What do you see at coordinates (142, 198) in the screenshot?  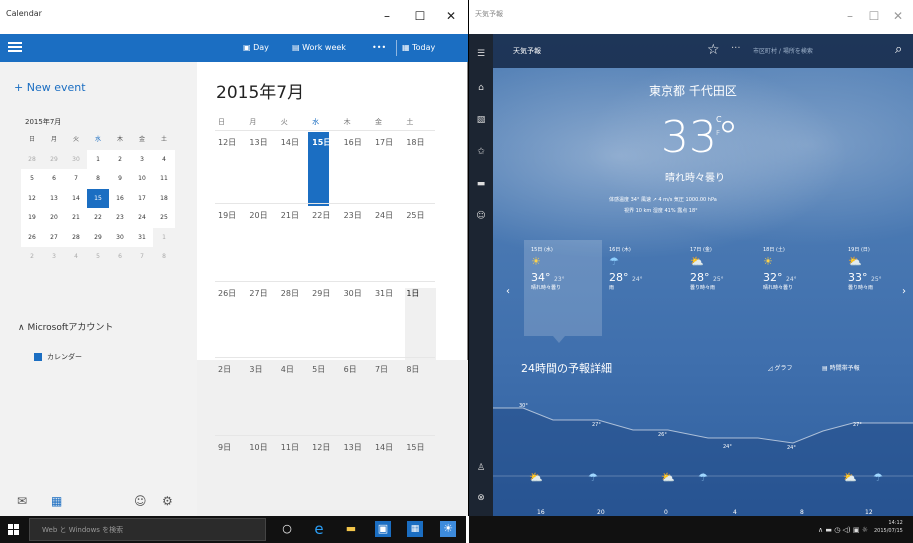 I see `mini-calendar-day: 17` at bounding box center [142, 198].